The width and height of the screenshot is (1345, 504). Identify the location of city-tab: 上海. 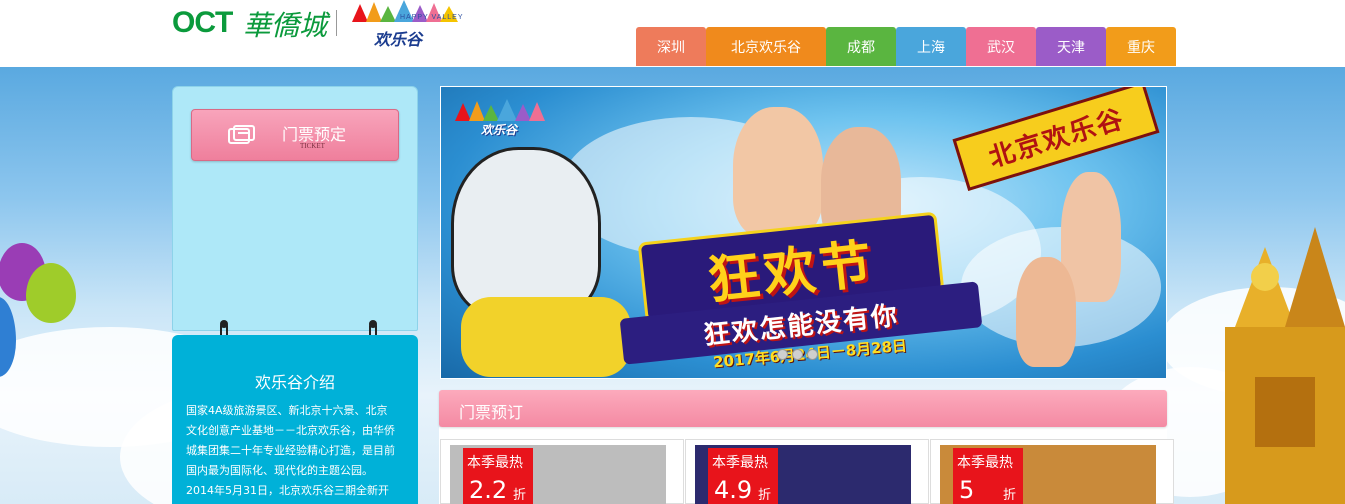
(931, 46).